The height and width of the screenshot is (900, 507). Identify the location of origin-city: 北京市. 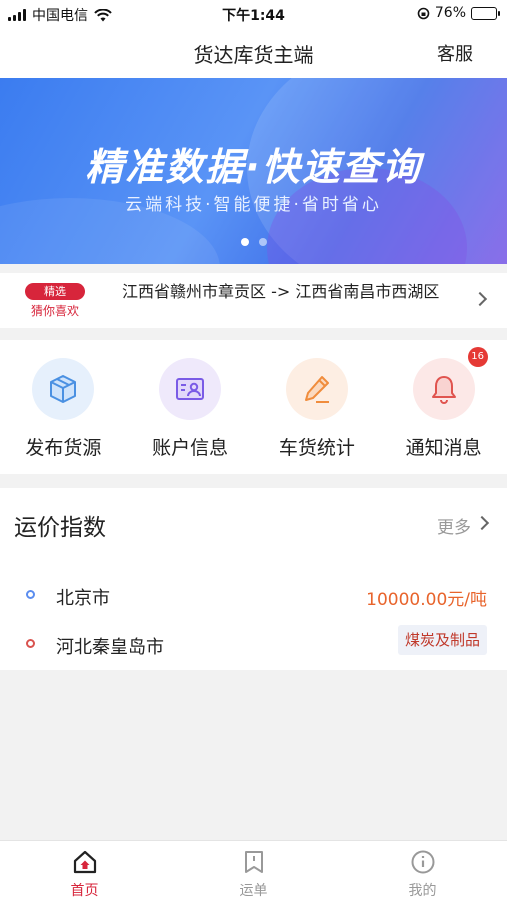
(83, 598).